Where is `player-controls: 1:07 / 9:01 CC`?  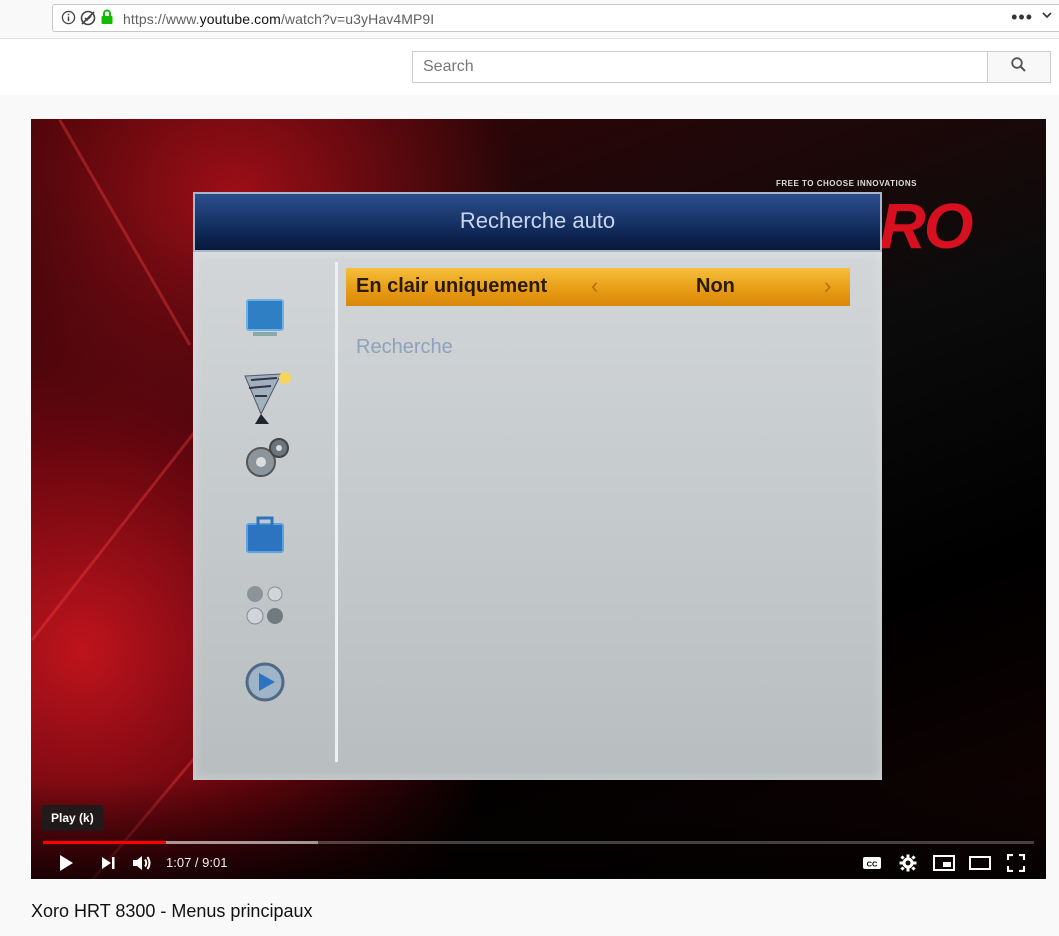
player-controls: 1:07 / 9:01 CC is located at coordinates (538, 862).